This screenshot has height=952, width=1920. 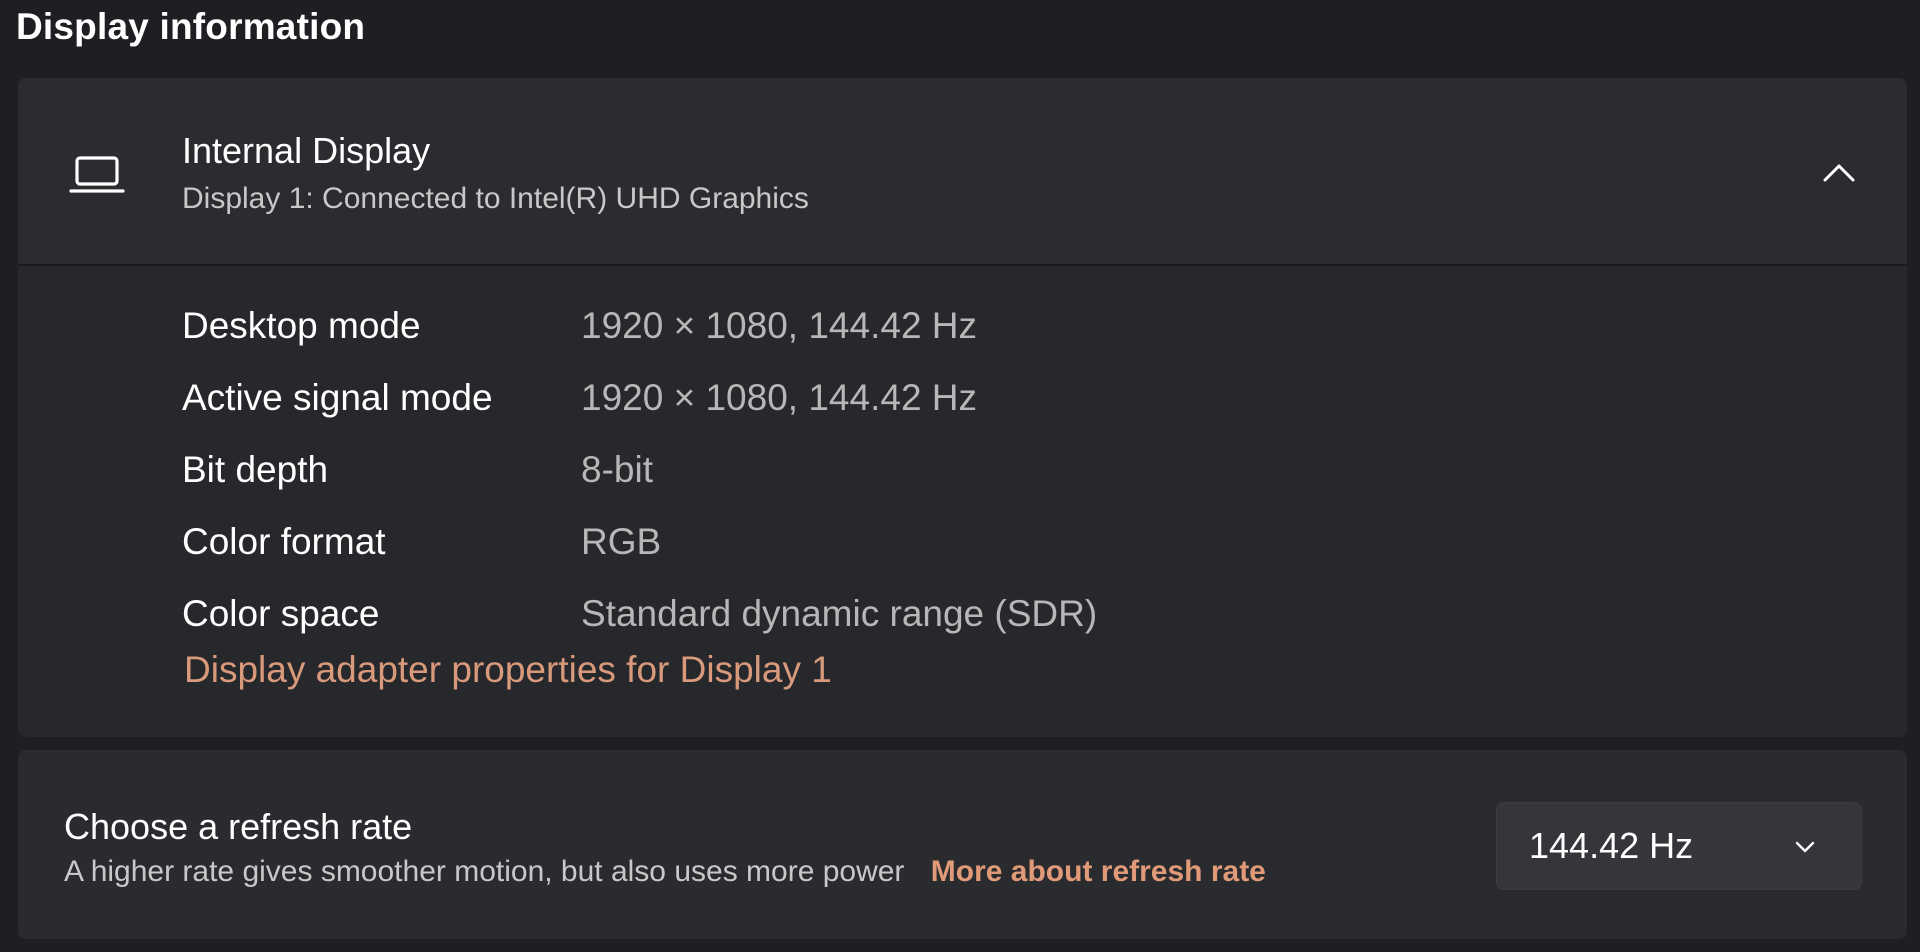 I want to click on refresh-rate-dropdown: 144.42 Hz, so click(x=1679, y=846).